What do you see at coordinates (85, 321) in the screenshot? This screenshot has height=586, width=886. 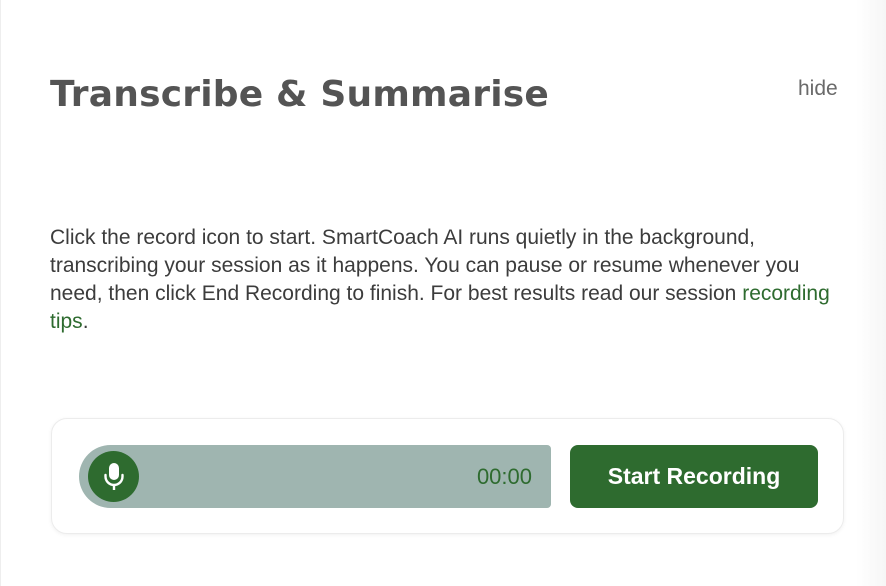 I see `instructions-end: .` at bounding box center [85, 321].